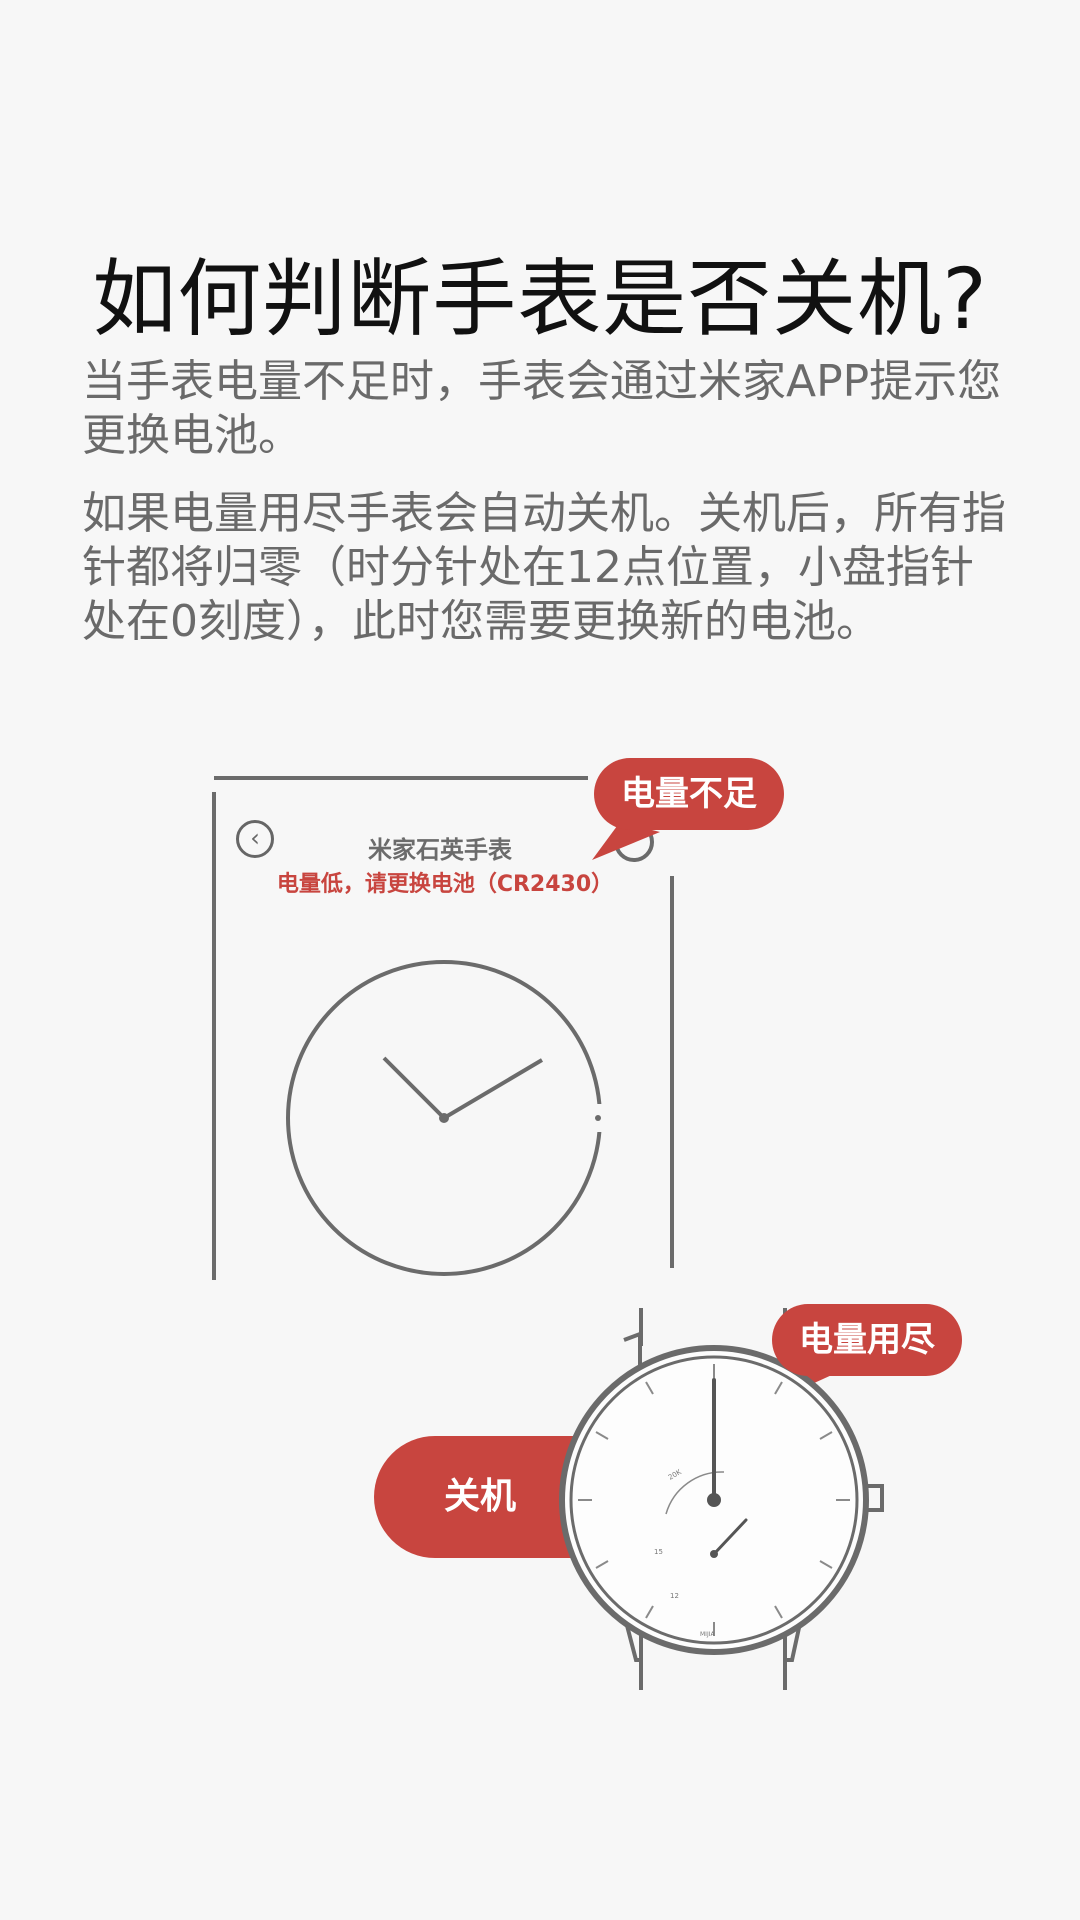 The image size is (1080, 1920). I want to click on svg-text: MIJIA, so click(707, 1634).